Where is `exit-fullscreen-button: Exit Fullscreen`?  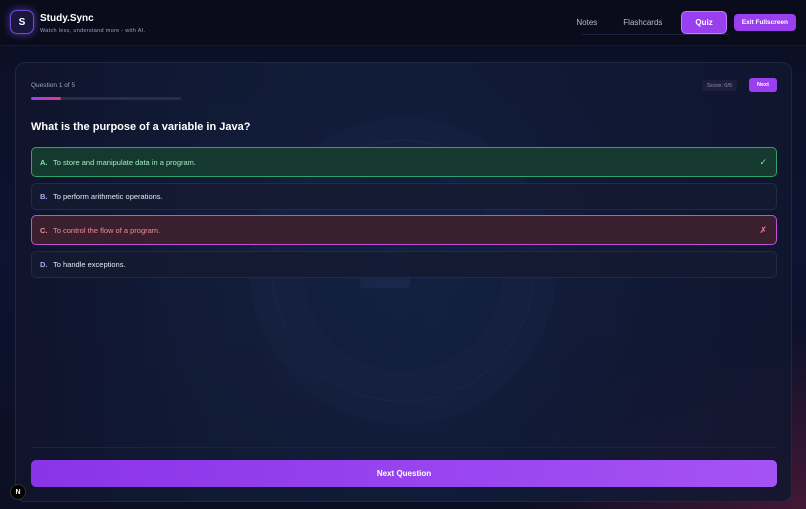 exit-fullscreen-button: Exit Fullscreen is located at coordinates (764, 22).